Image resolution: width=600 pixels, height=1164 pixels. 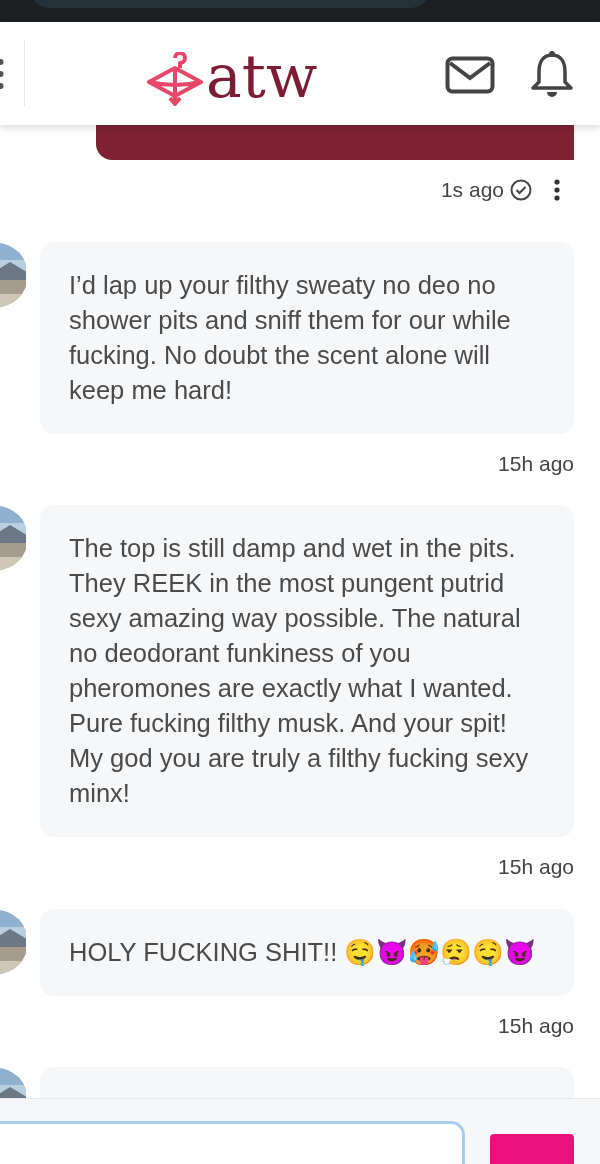 I want to click on logo-text: atw, so click(x=262, y=76).